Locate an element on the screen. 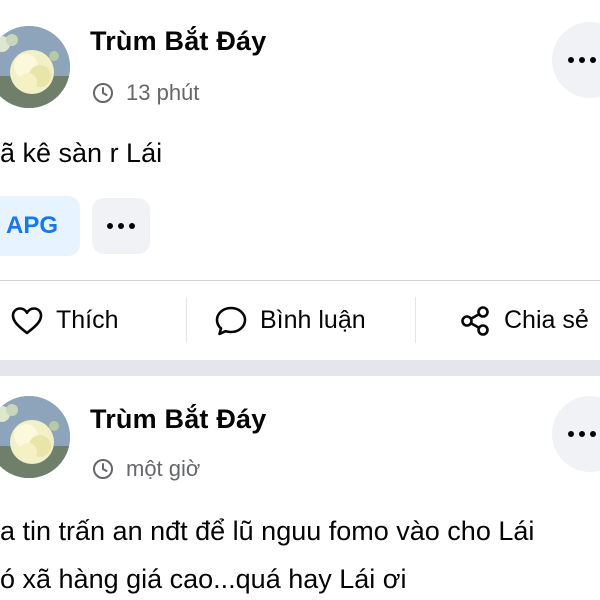 The width and height of the screenshot is (600, 600). tag-more-button is located at coordinates (121, 226).